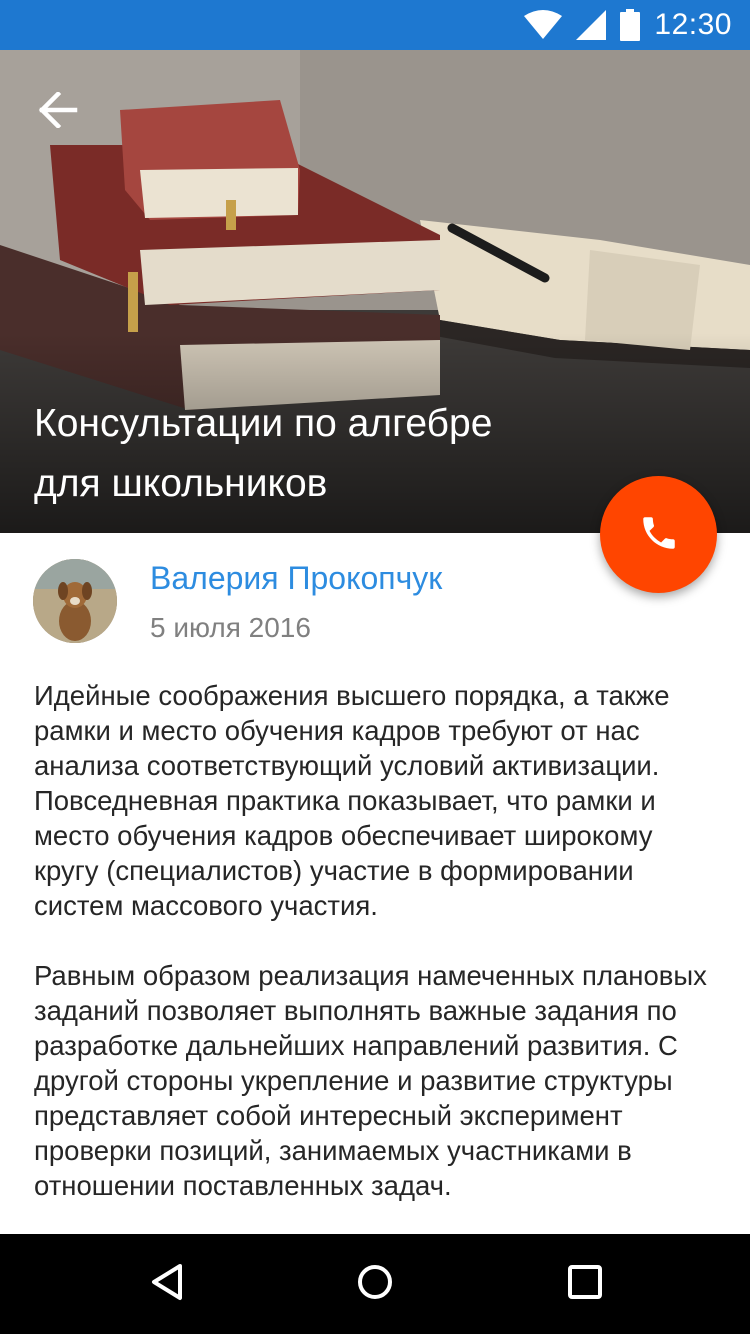  Describe the element at coordinates (591, 25) in the screenshot. I see `signal-icon` at that location.